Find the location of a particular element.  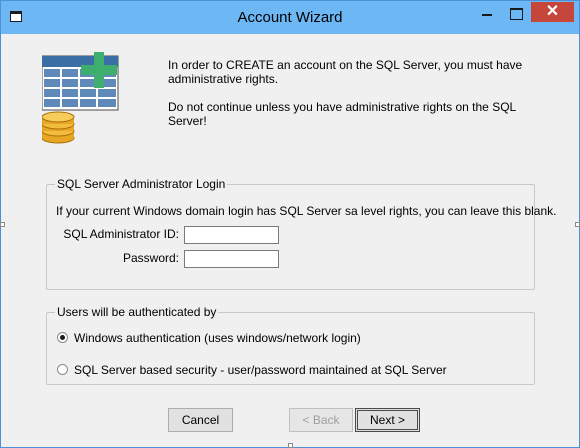

sql-admin-login-legend: SQL Server Administrator Login is located at coordinates (141, 184).